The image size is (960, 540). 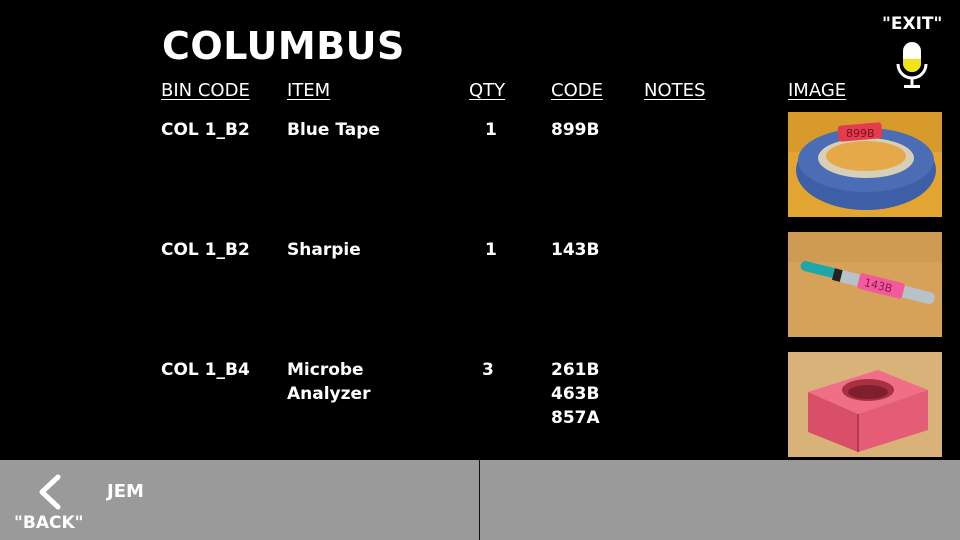 What do you see at coordinates (49, 492) in the screenshot?
I see `chevron-left-icon` at bounding box center [49, 492].